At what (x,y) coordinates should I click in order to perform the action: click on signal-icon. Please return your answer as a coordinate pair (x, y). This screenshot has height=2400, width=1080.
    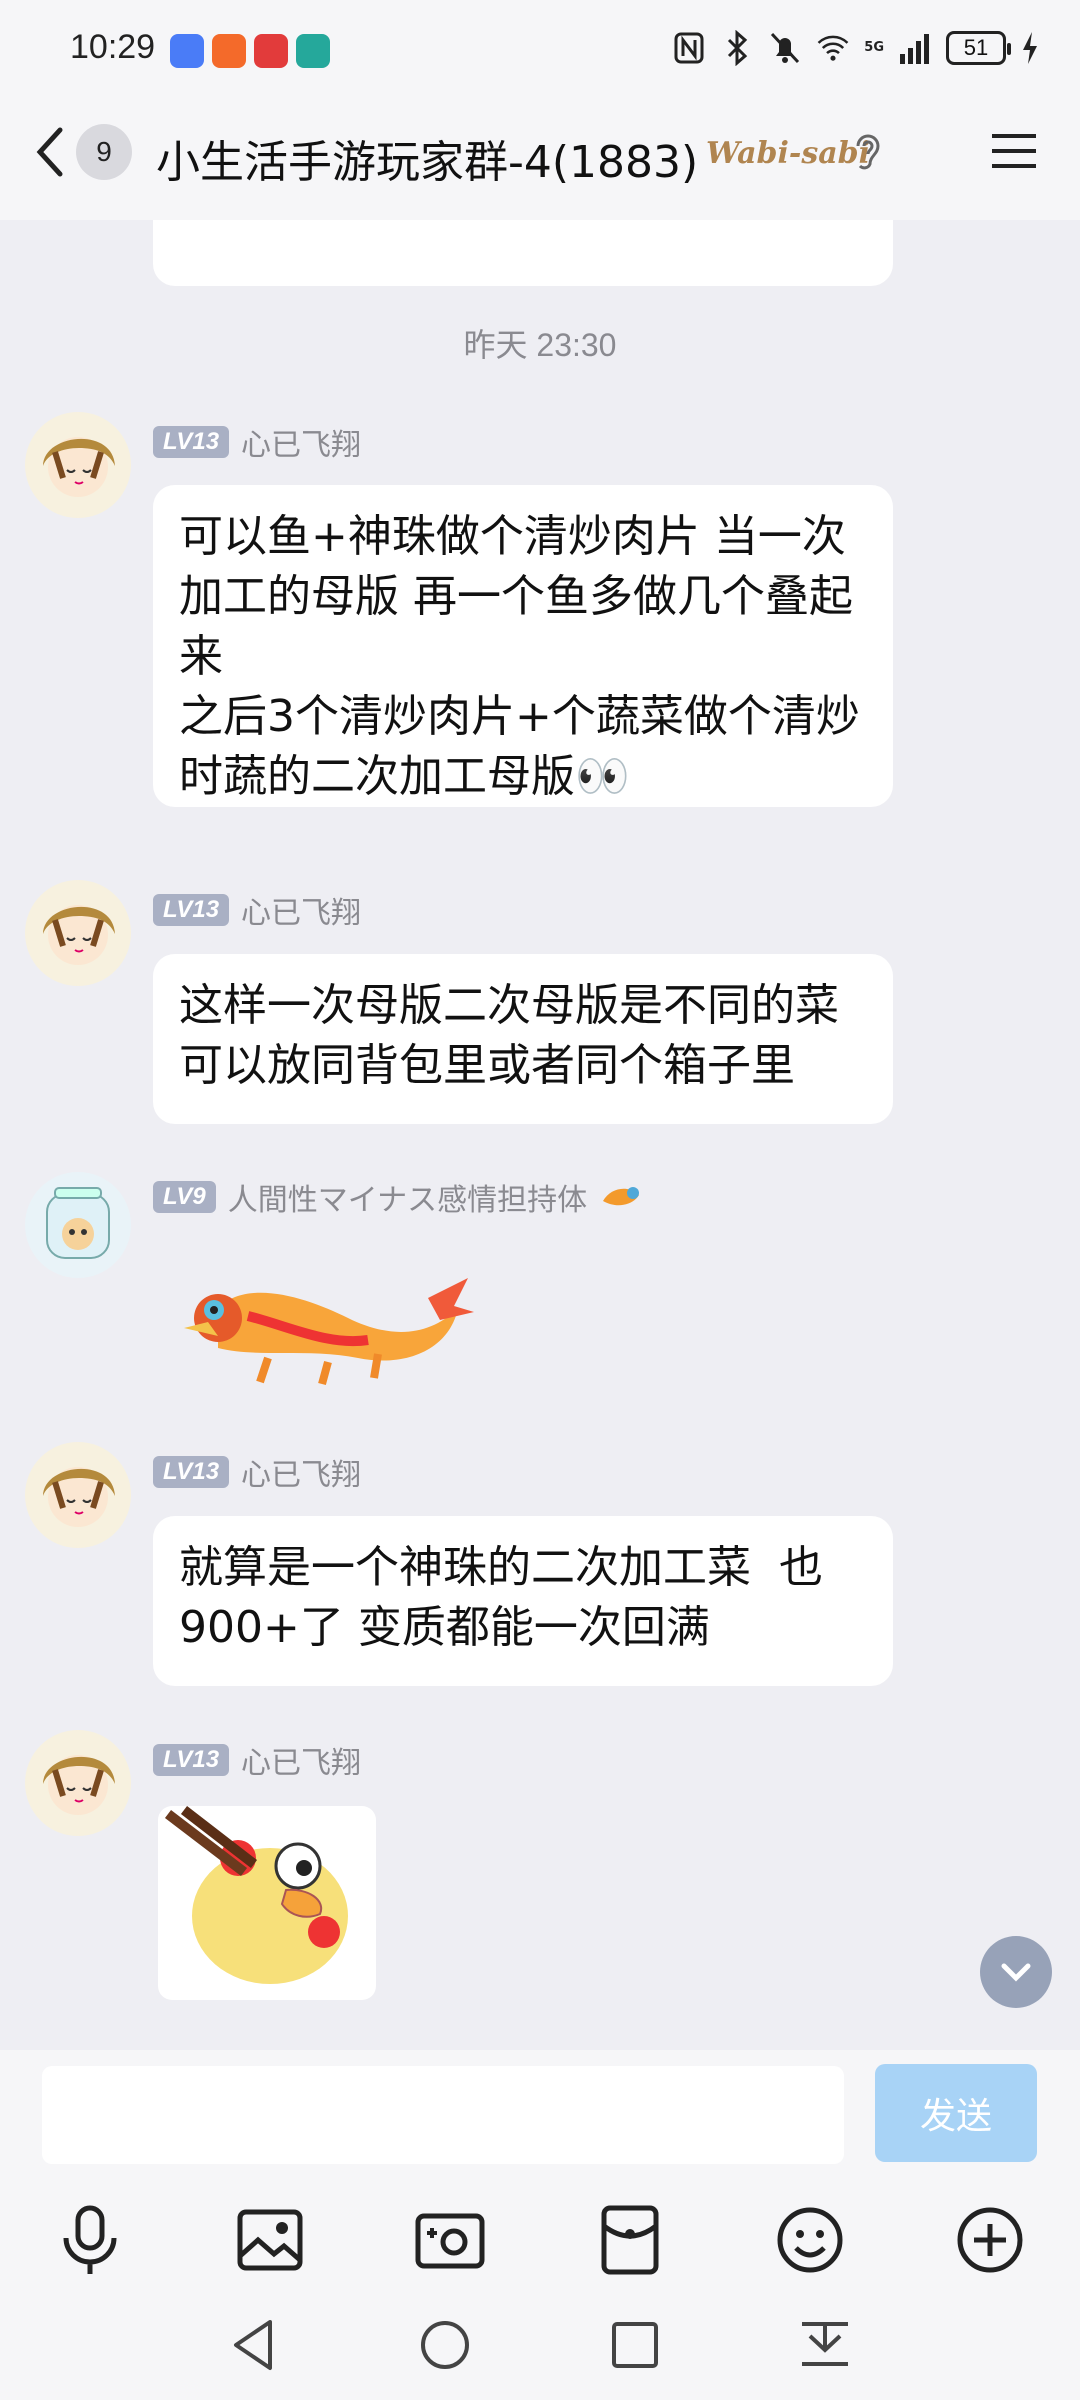
    Looking at the image, I should click on (914, 49).